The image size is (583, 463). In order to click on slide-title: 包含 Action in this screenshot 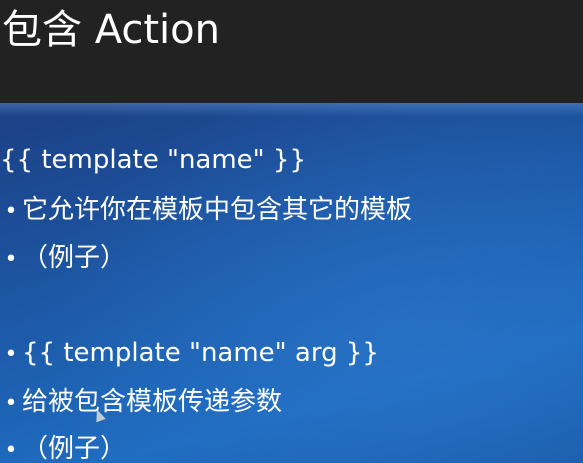, I will do `click(111, 30)`.